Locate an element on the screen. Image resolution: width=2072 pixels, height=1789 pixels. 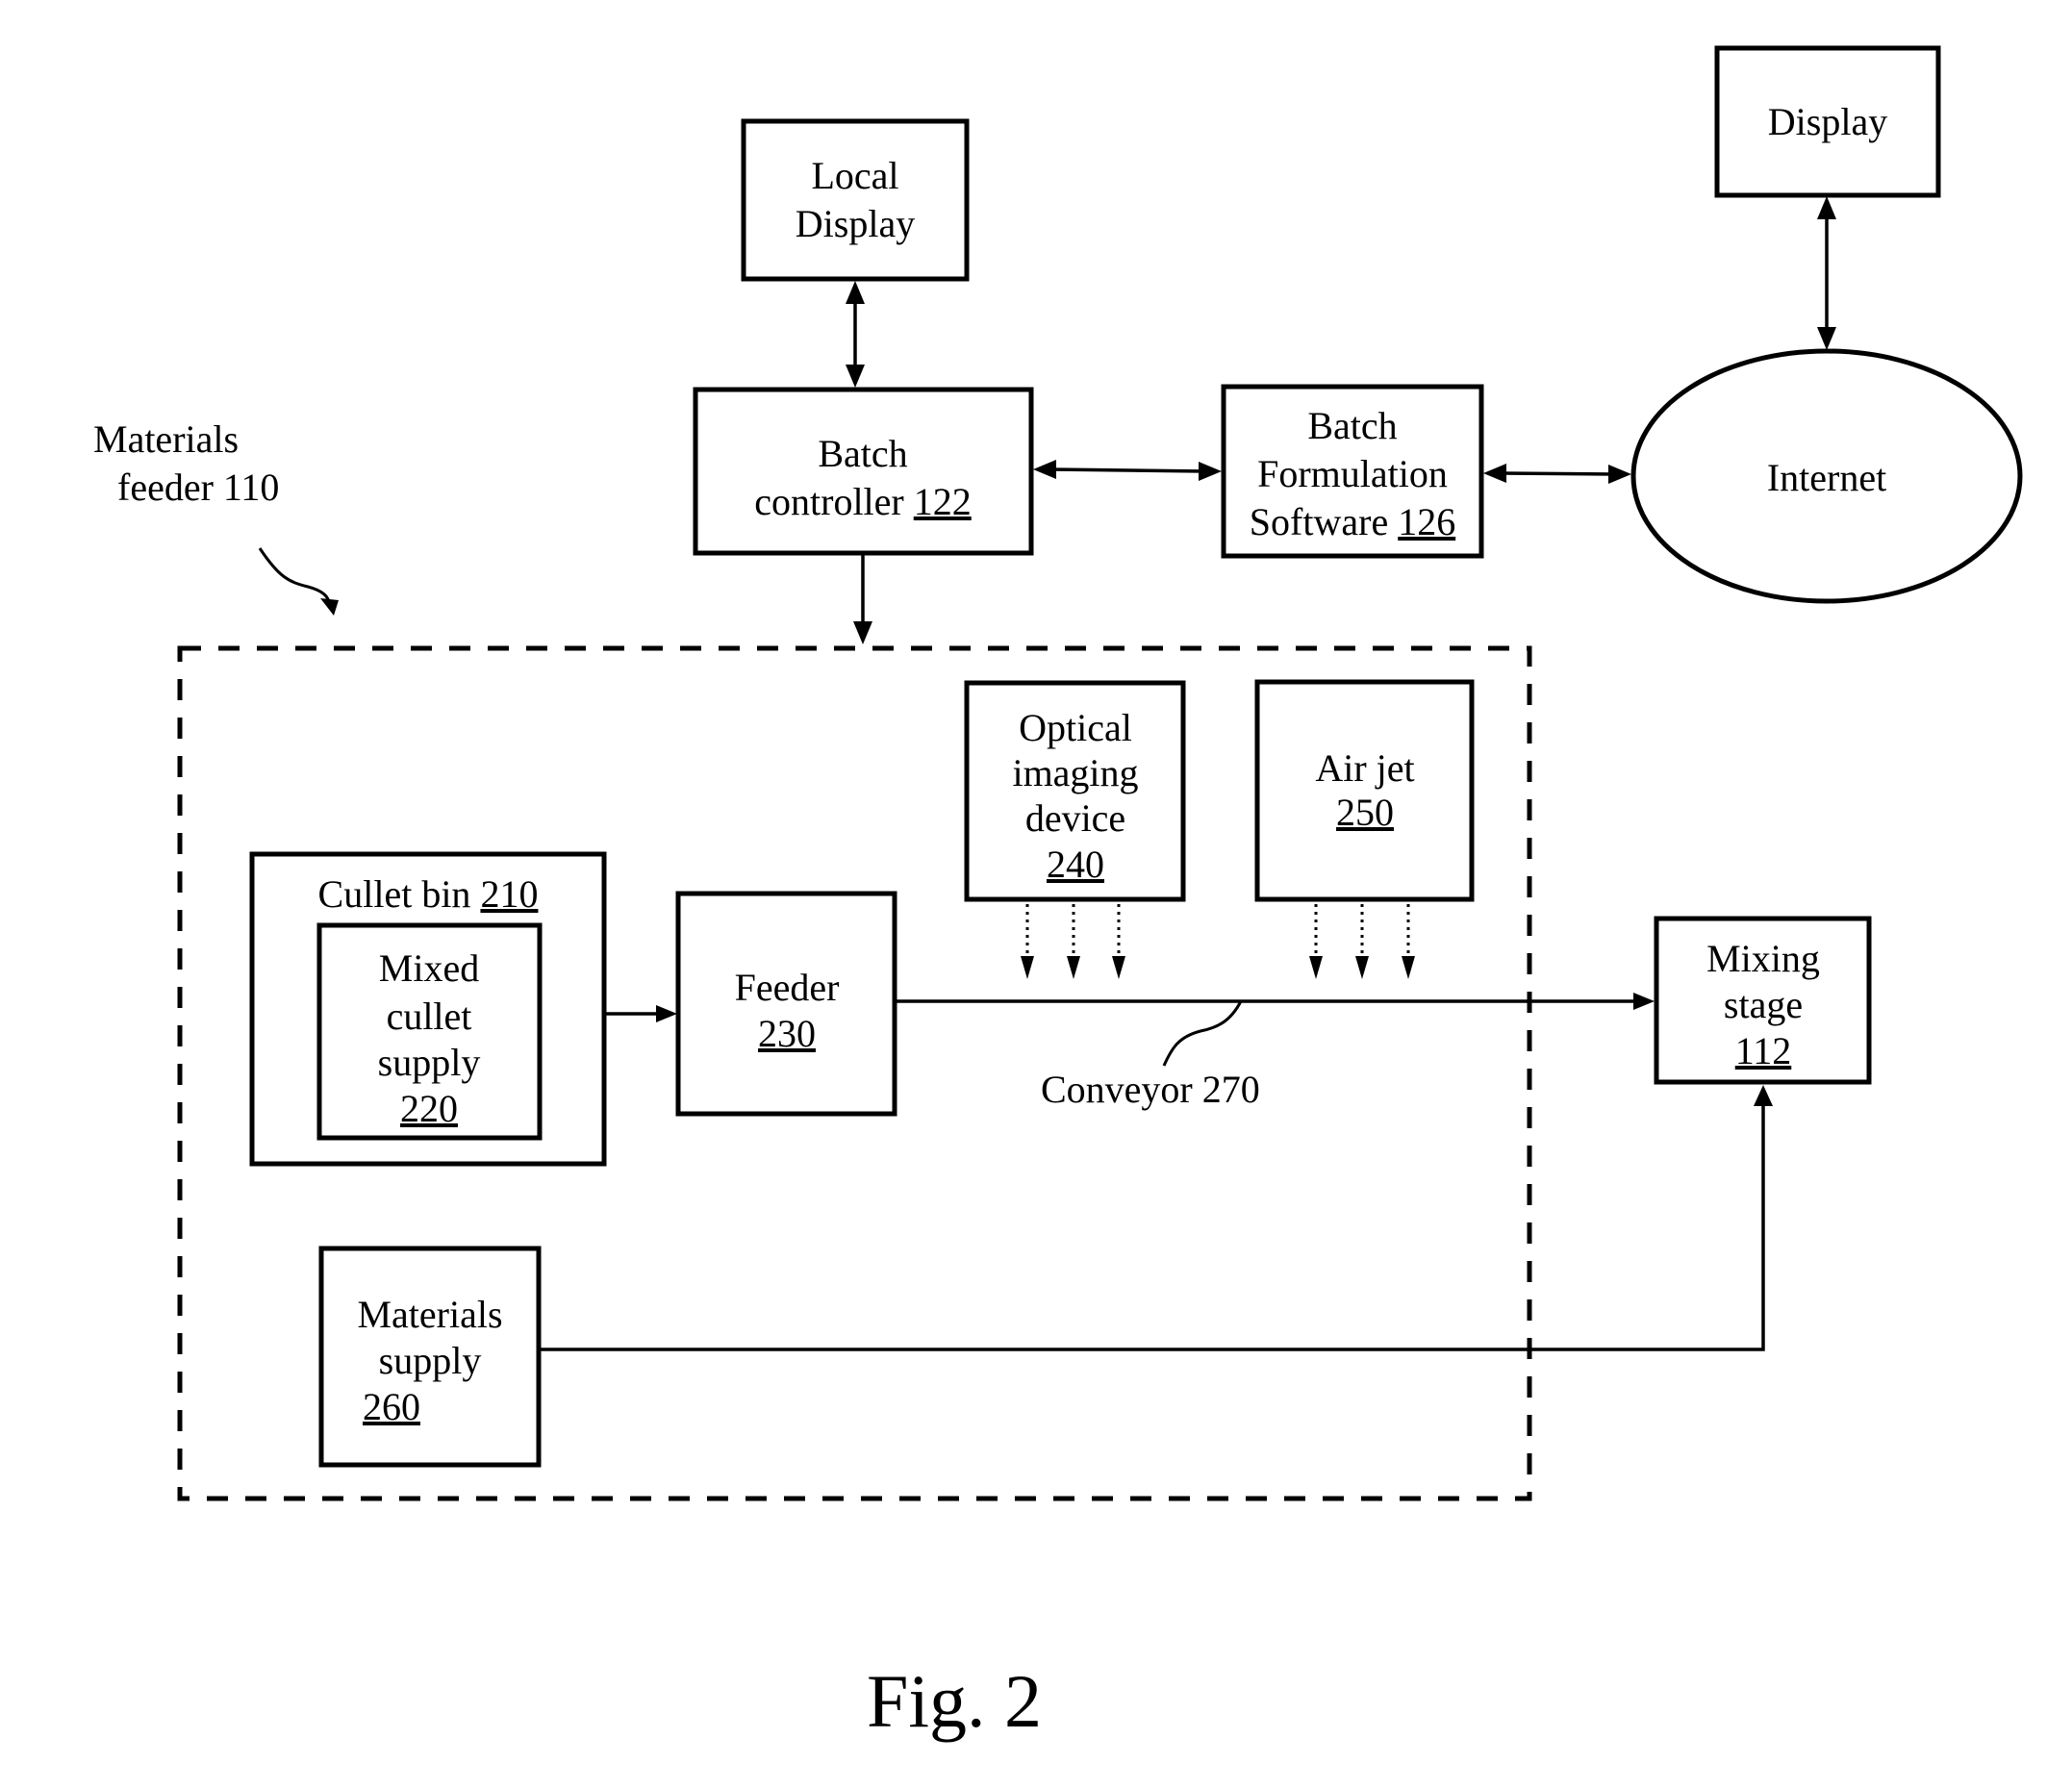
batch-controller-label-text: controller is located at coordinates (834, 501).